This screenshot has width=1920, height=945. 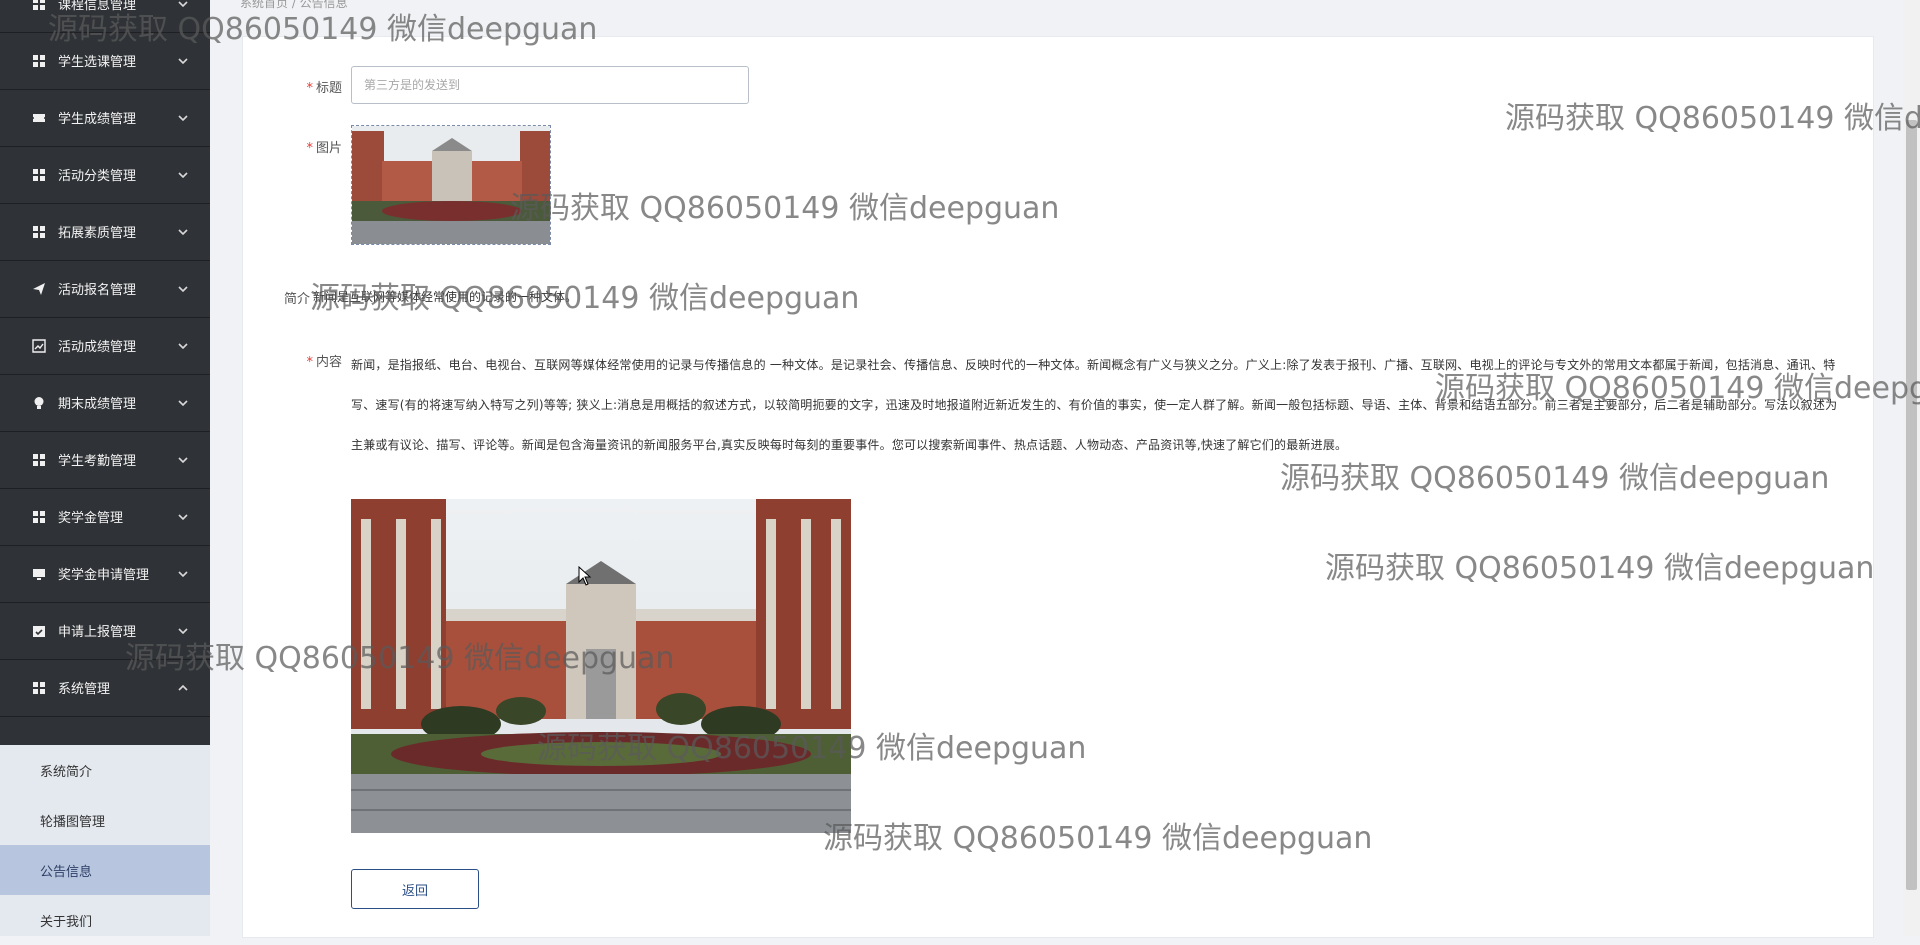 What do you see at coordinates (550, 85) in the screenshot?
I see `title-input` at bounding box center [550, 85].